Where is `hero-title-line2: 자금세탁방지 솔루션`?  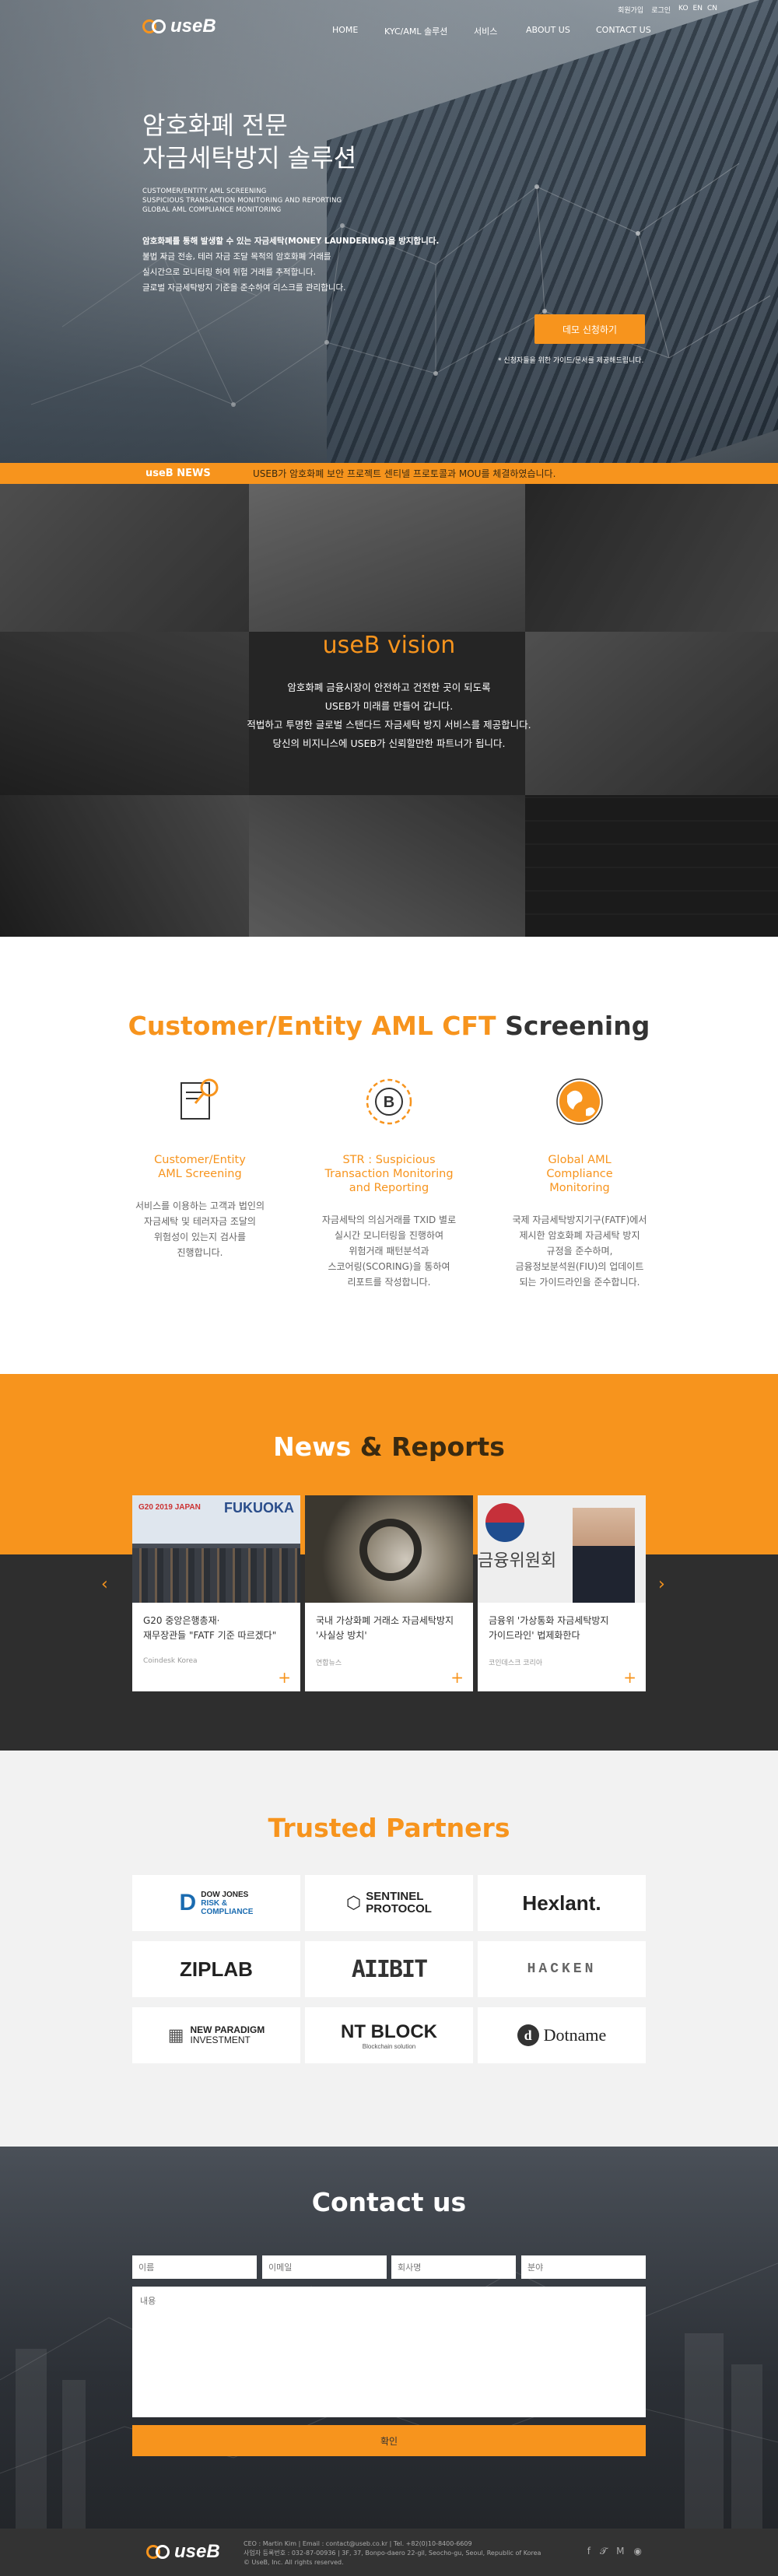
hero-title-line2: 자금세탁방지 솔루션 is located at coordinates (250, 158).